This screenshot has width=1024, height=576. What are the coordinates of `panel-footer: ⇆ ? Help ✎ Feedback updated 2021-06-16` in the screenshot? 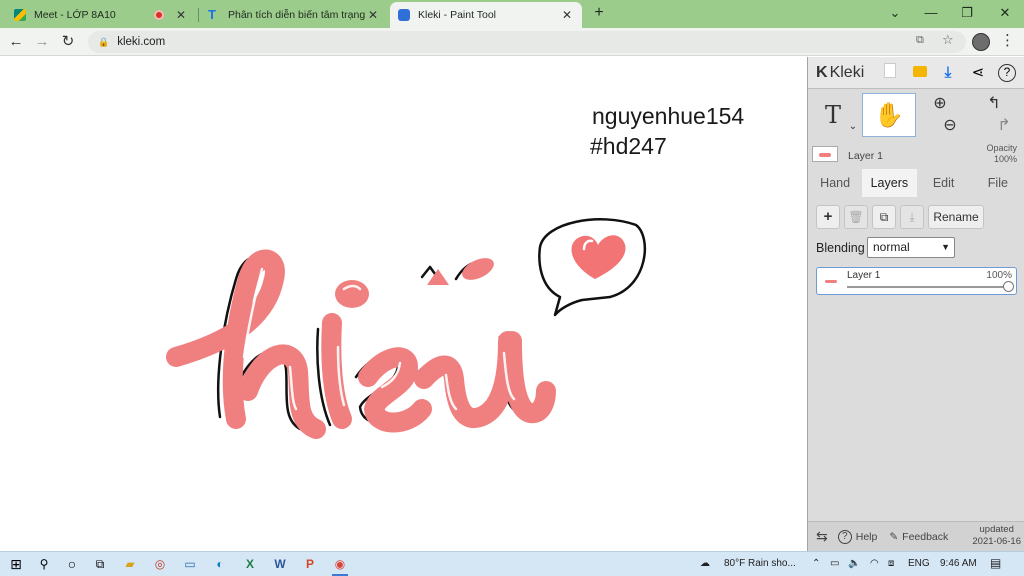 It's located at (916, 536).